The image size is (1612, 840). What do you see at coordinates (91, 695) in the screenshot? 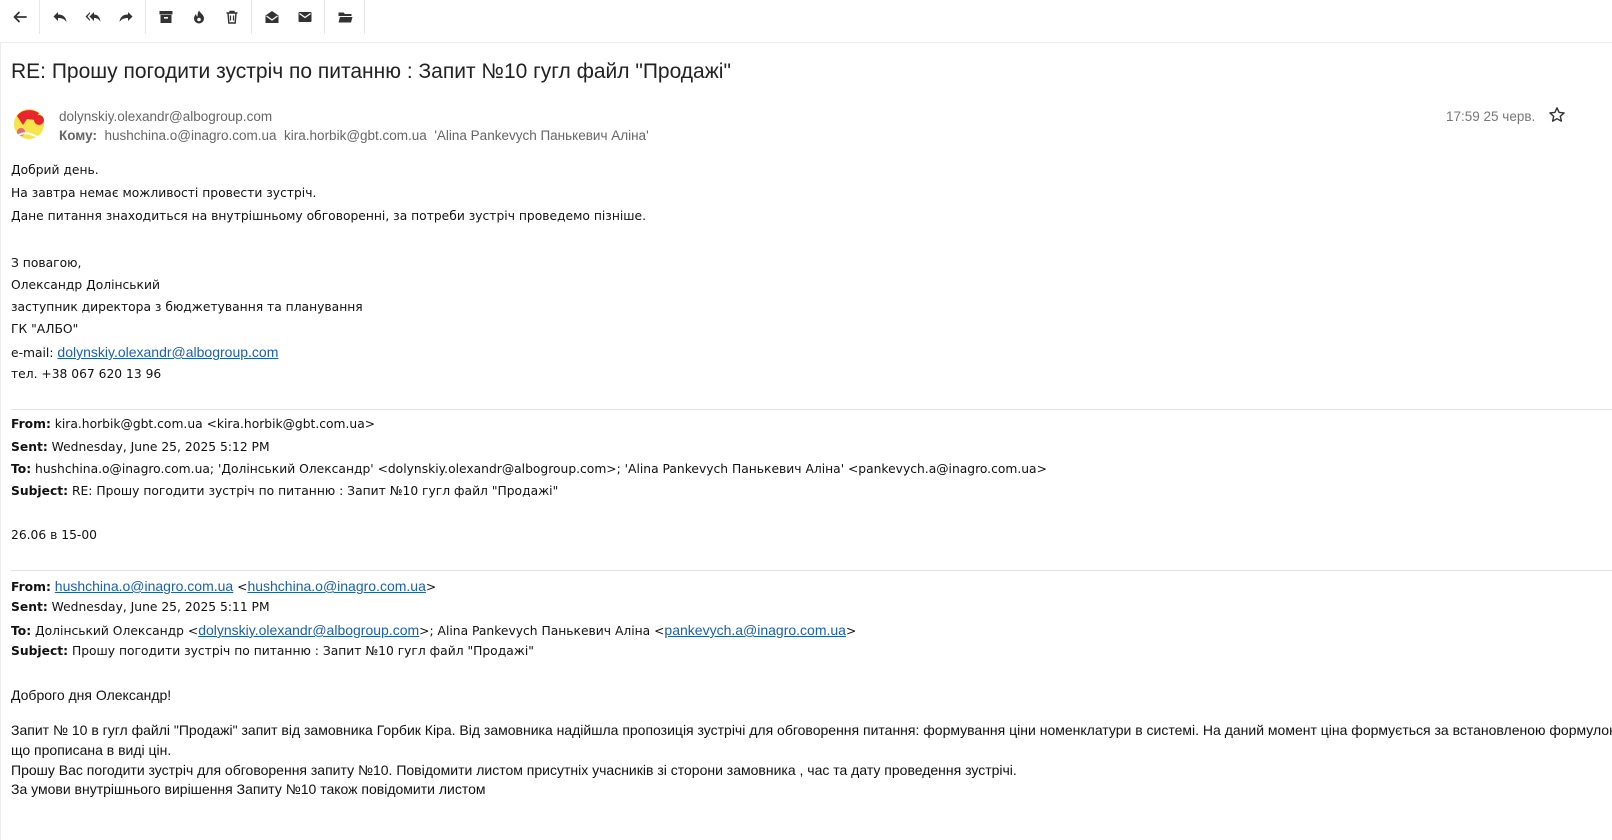
I see `quote-greeting: Доброго дня Олександр!` at bounding box center [91, 695].